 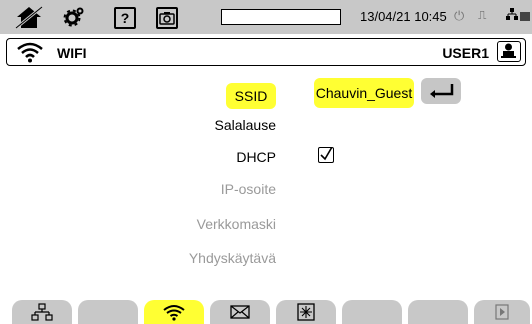 What do you see at coordinates (72, 53) in the screenshot?
I see `page-title: WIFI` at bounding box center [72, 53].